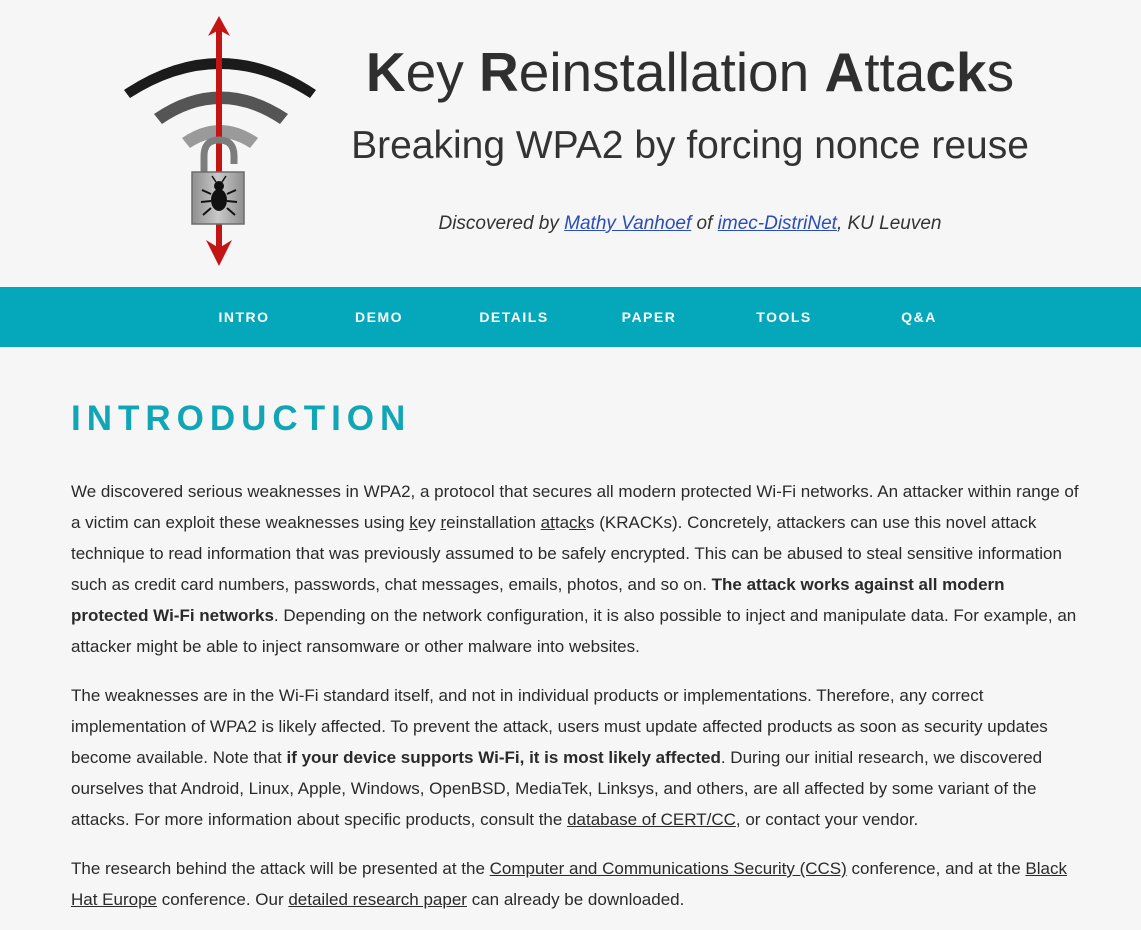  I want to click on p1-einstallation: einstallation, so click(493, 522).